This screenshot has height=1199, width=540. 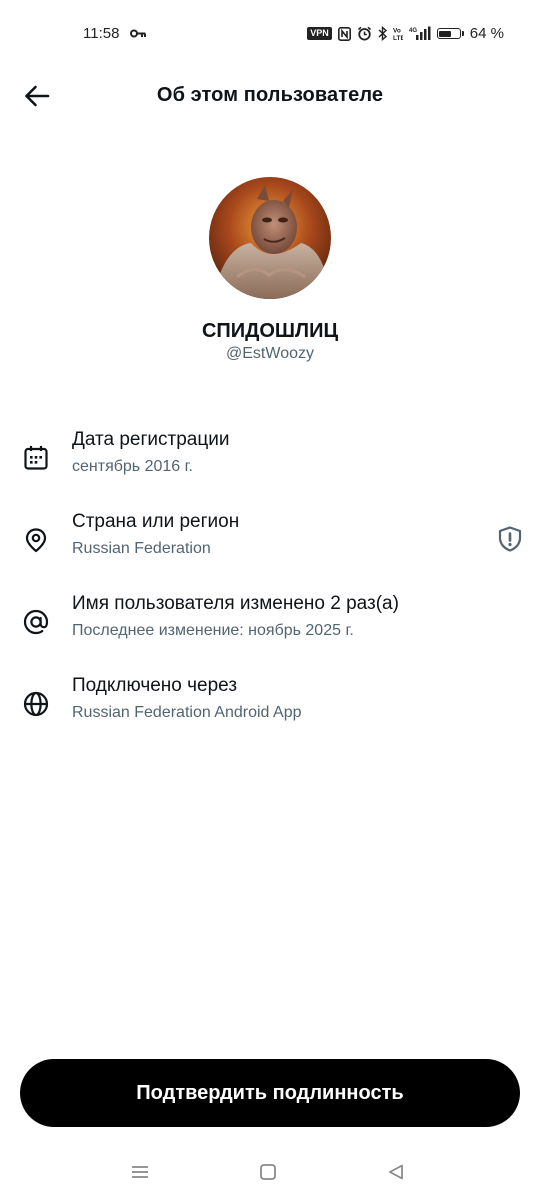 What do you see at coordinates (36, 704) in the screenshot?
I see `globe-icon` at bounding box center [36, 704].